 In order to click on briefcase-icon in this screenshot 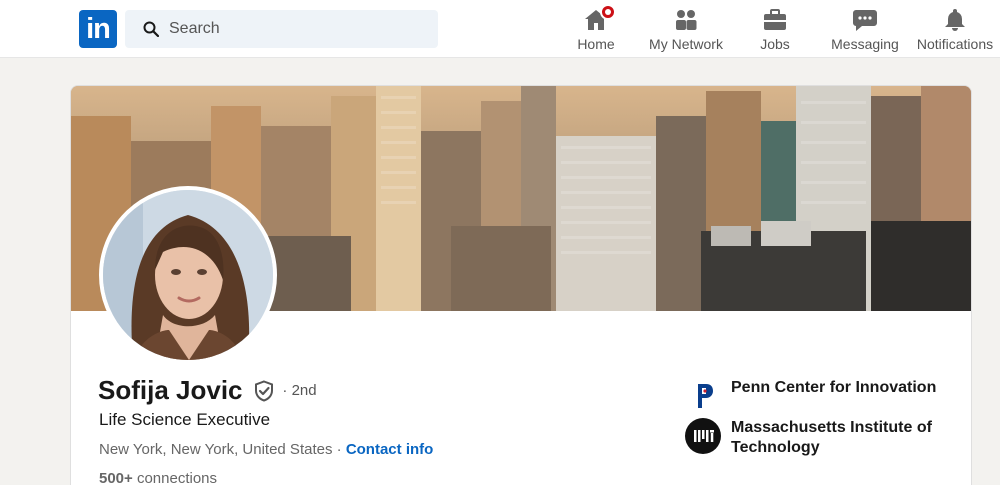, I will do `click(775, 19)`.